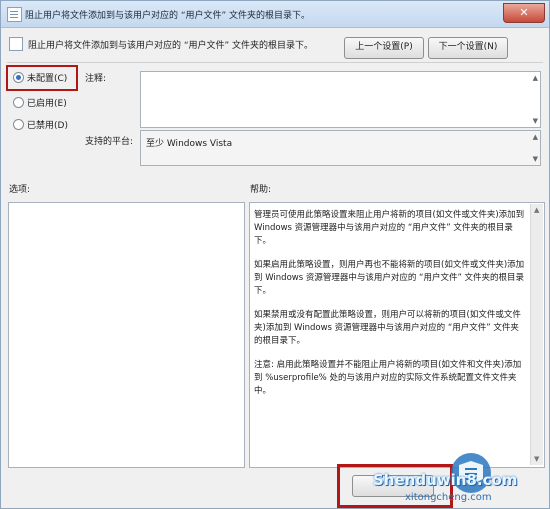  Describe the element at coordinates (20, 190) in the screenshot. I see `options-section-label: 选项:` at that location.